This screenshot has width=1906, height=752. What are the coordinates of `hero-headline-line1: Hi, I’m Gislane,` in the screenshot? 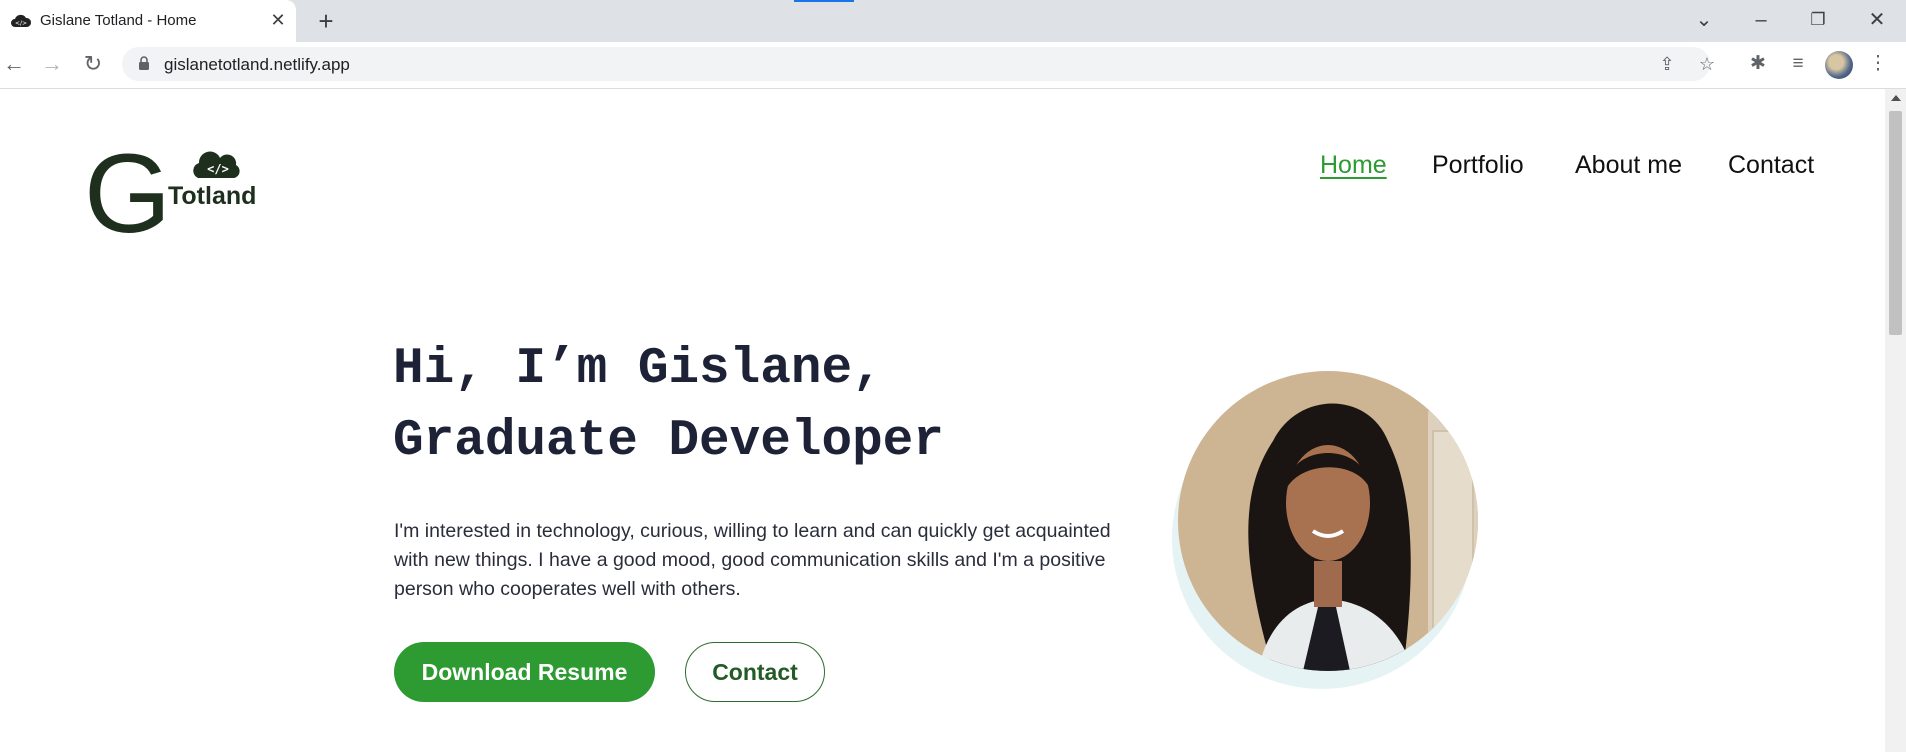 It's located at (638, 369).